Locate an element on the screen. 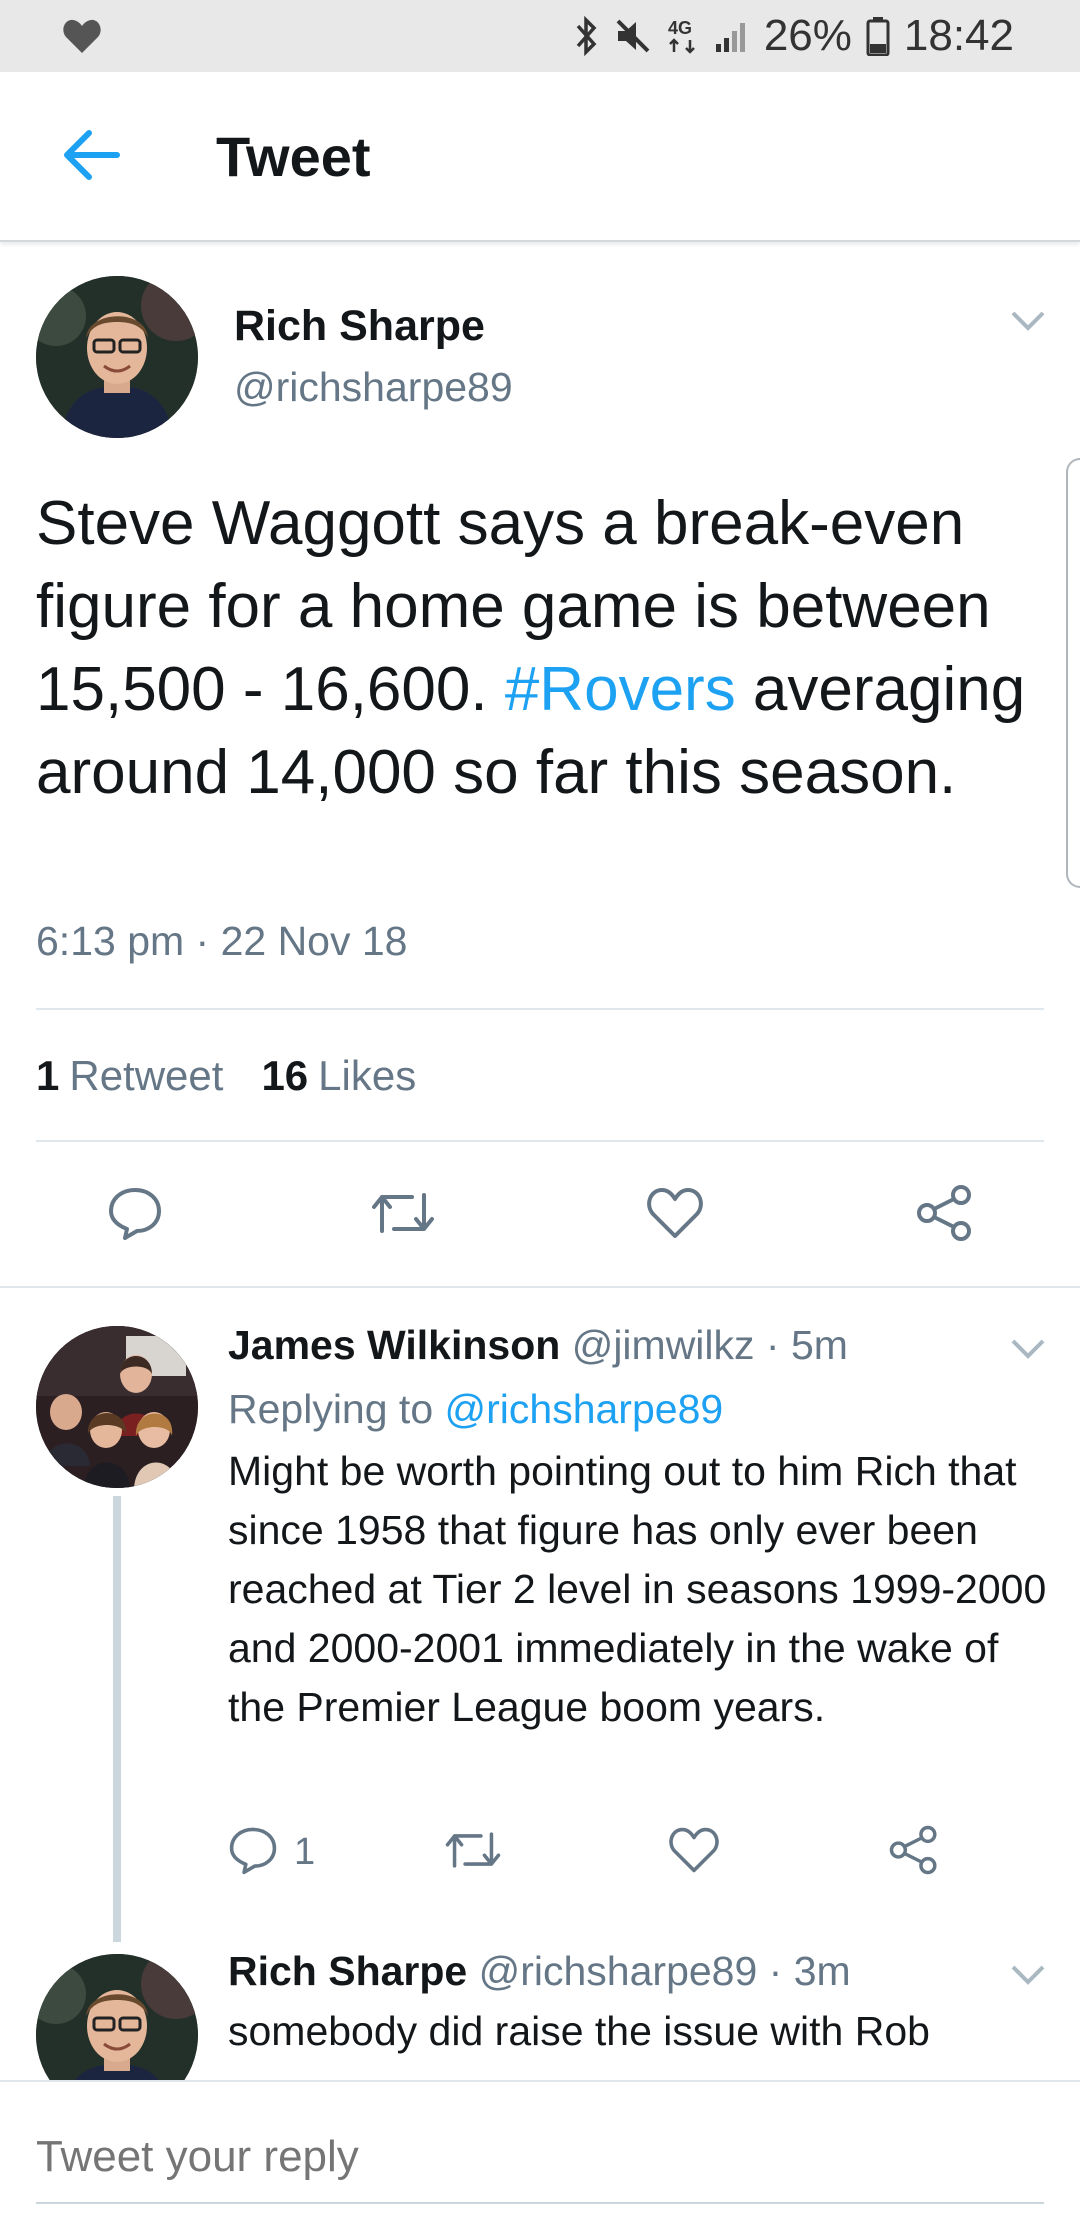  reply-button: 1 is located at coordinates (271, 1852).